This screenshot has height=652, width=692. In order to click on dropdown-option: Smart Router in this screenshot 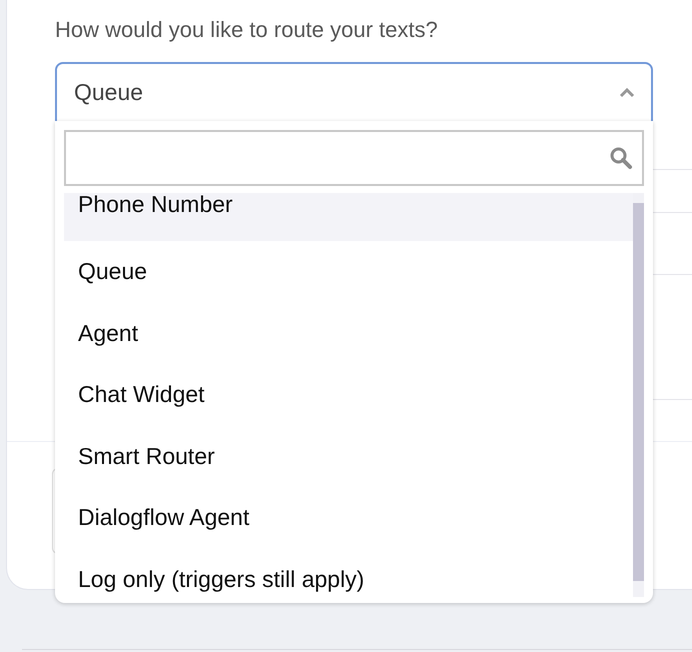, I will do `click(348, 456)`.